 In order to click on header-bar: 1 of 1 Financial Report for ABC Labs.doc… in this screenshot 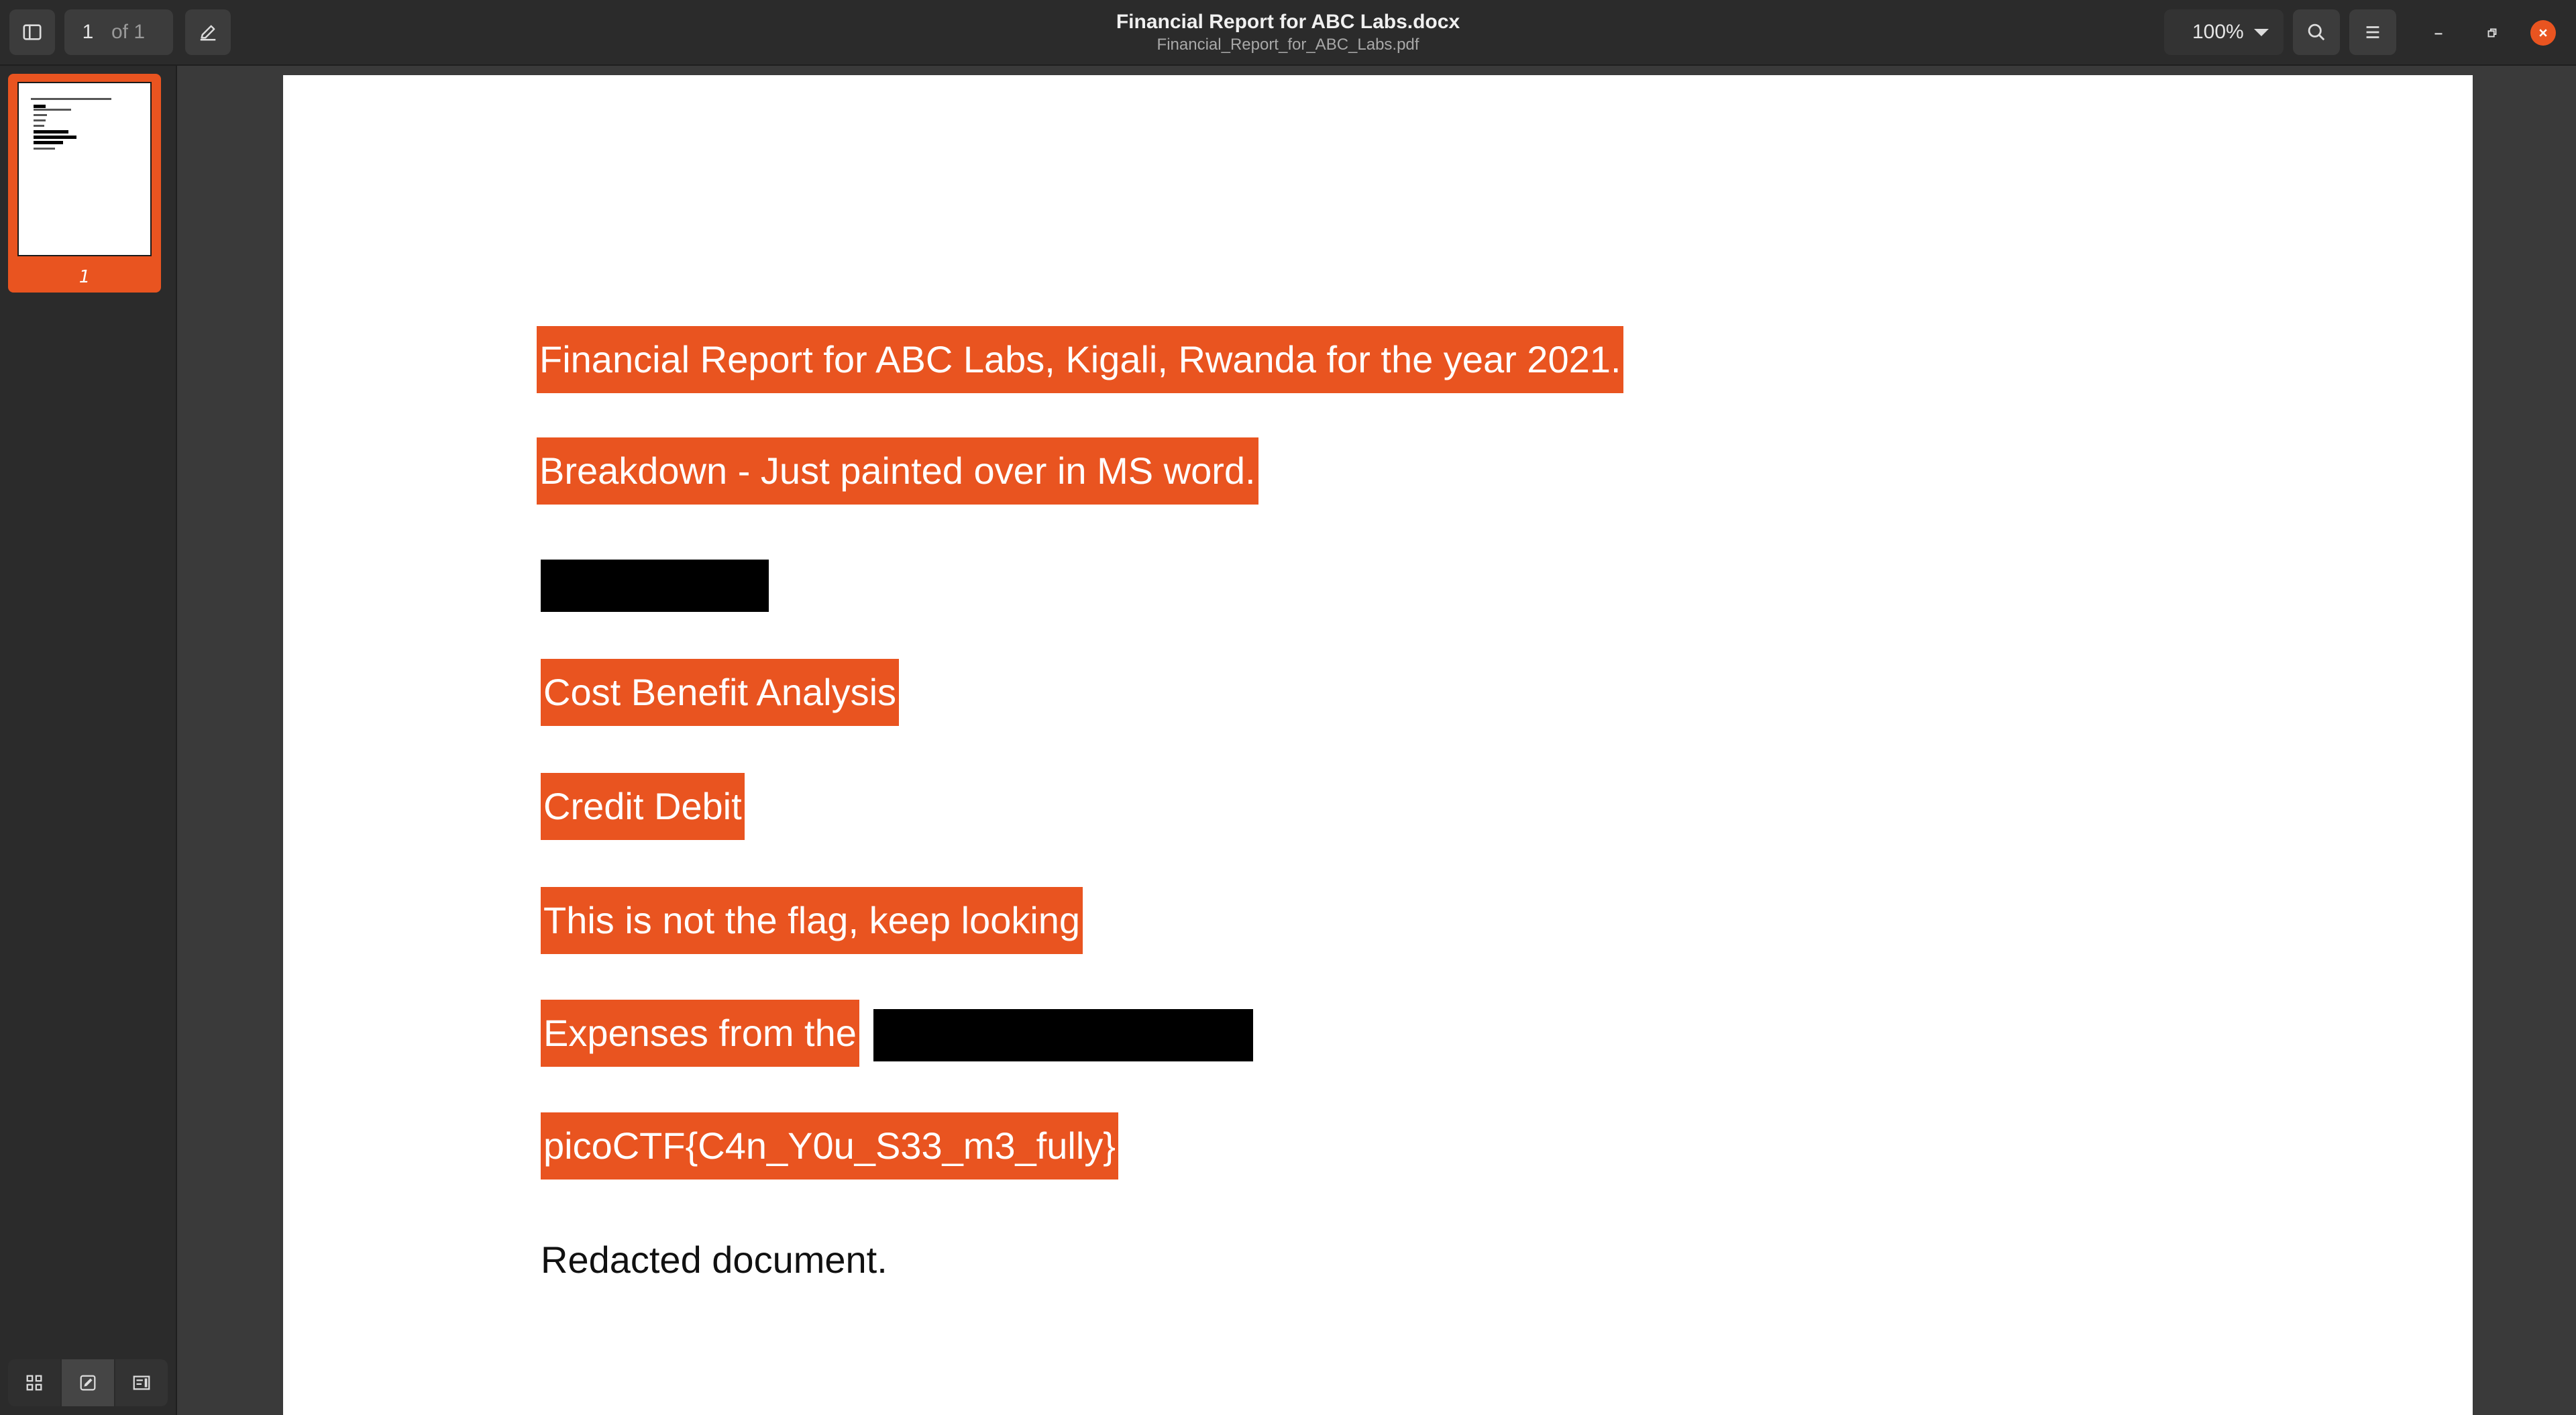, I will do `click(1288, 33)`.